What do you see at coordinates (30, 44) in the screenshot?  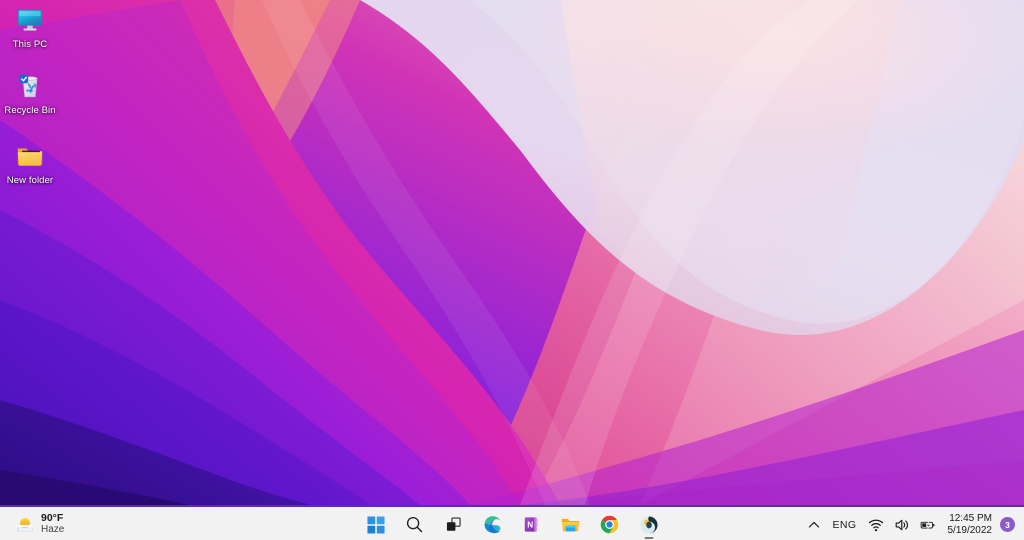 I see `desktop-icon-label: This PC` at bounding box center [30, 44].